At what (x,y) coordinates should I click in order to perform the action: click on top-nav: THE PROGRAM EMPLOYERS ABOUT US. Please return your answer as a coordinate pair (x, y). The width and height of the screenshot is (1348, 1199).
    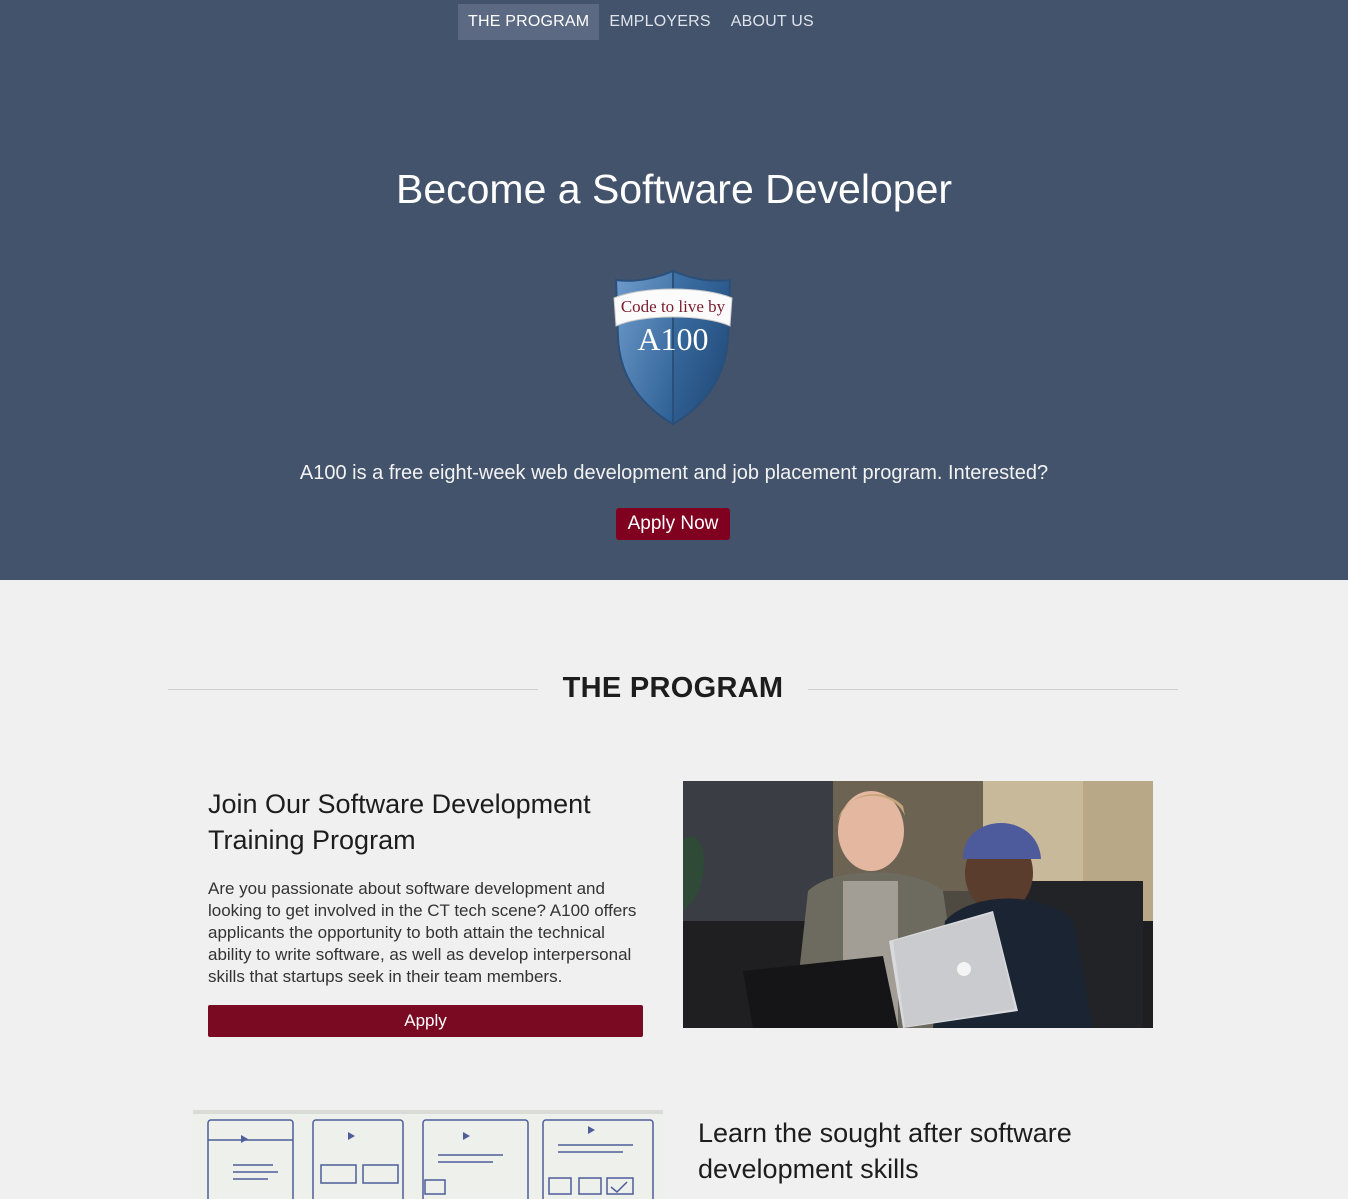
    Looking at the image, I should click on (641, 22).